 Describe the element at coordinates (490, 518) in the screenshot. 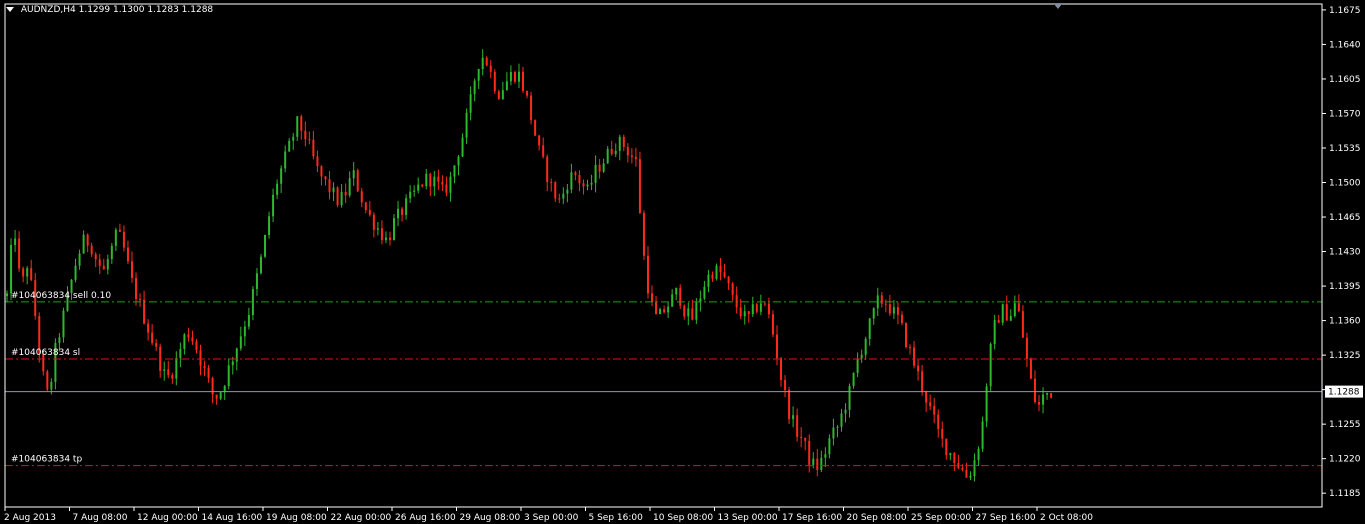

I see `time-tick-label: 29 Aug 08:00` at that location.